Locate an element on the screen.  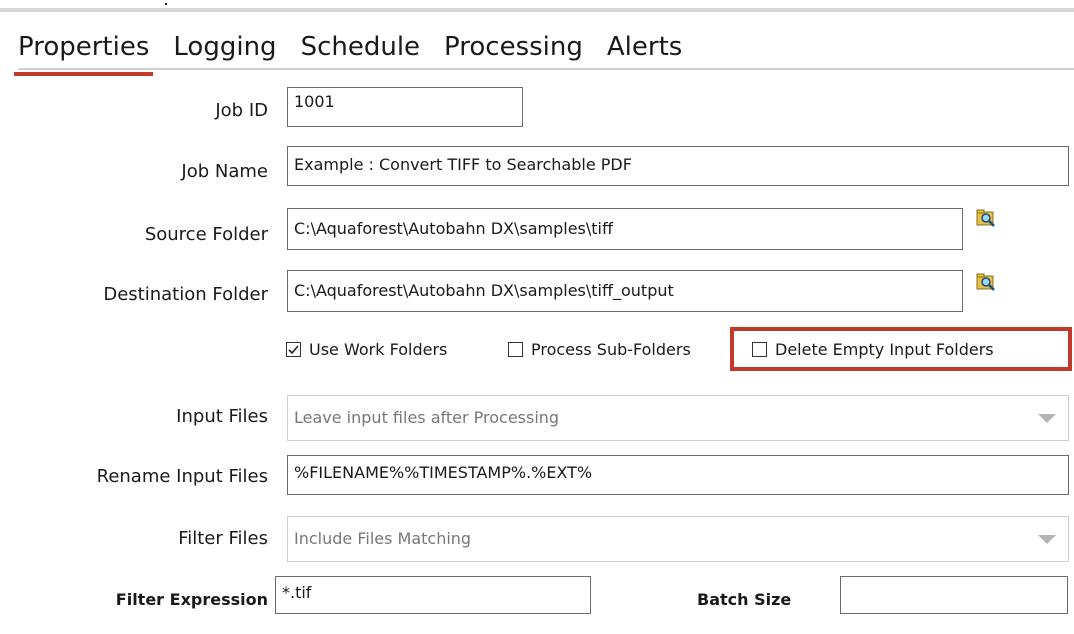
tab-schedule: Schedule is located at coordinates (360, 50).